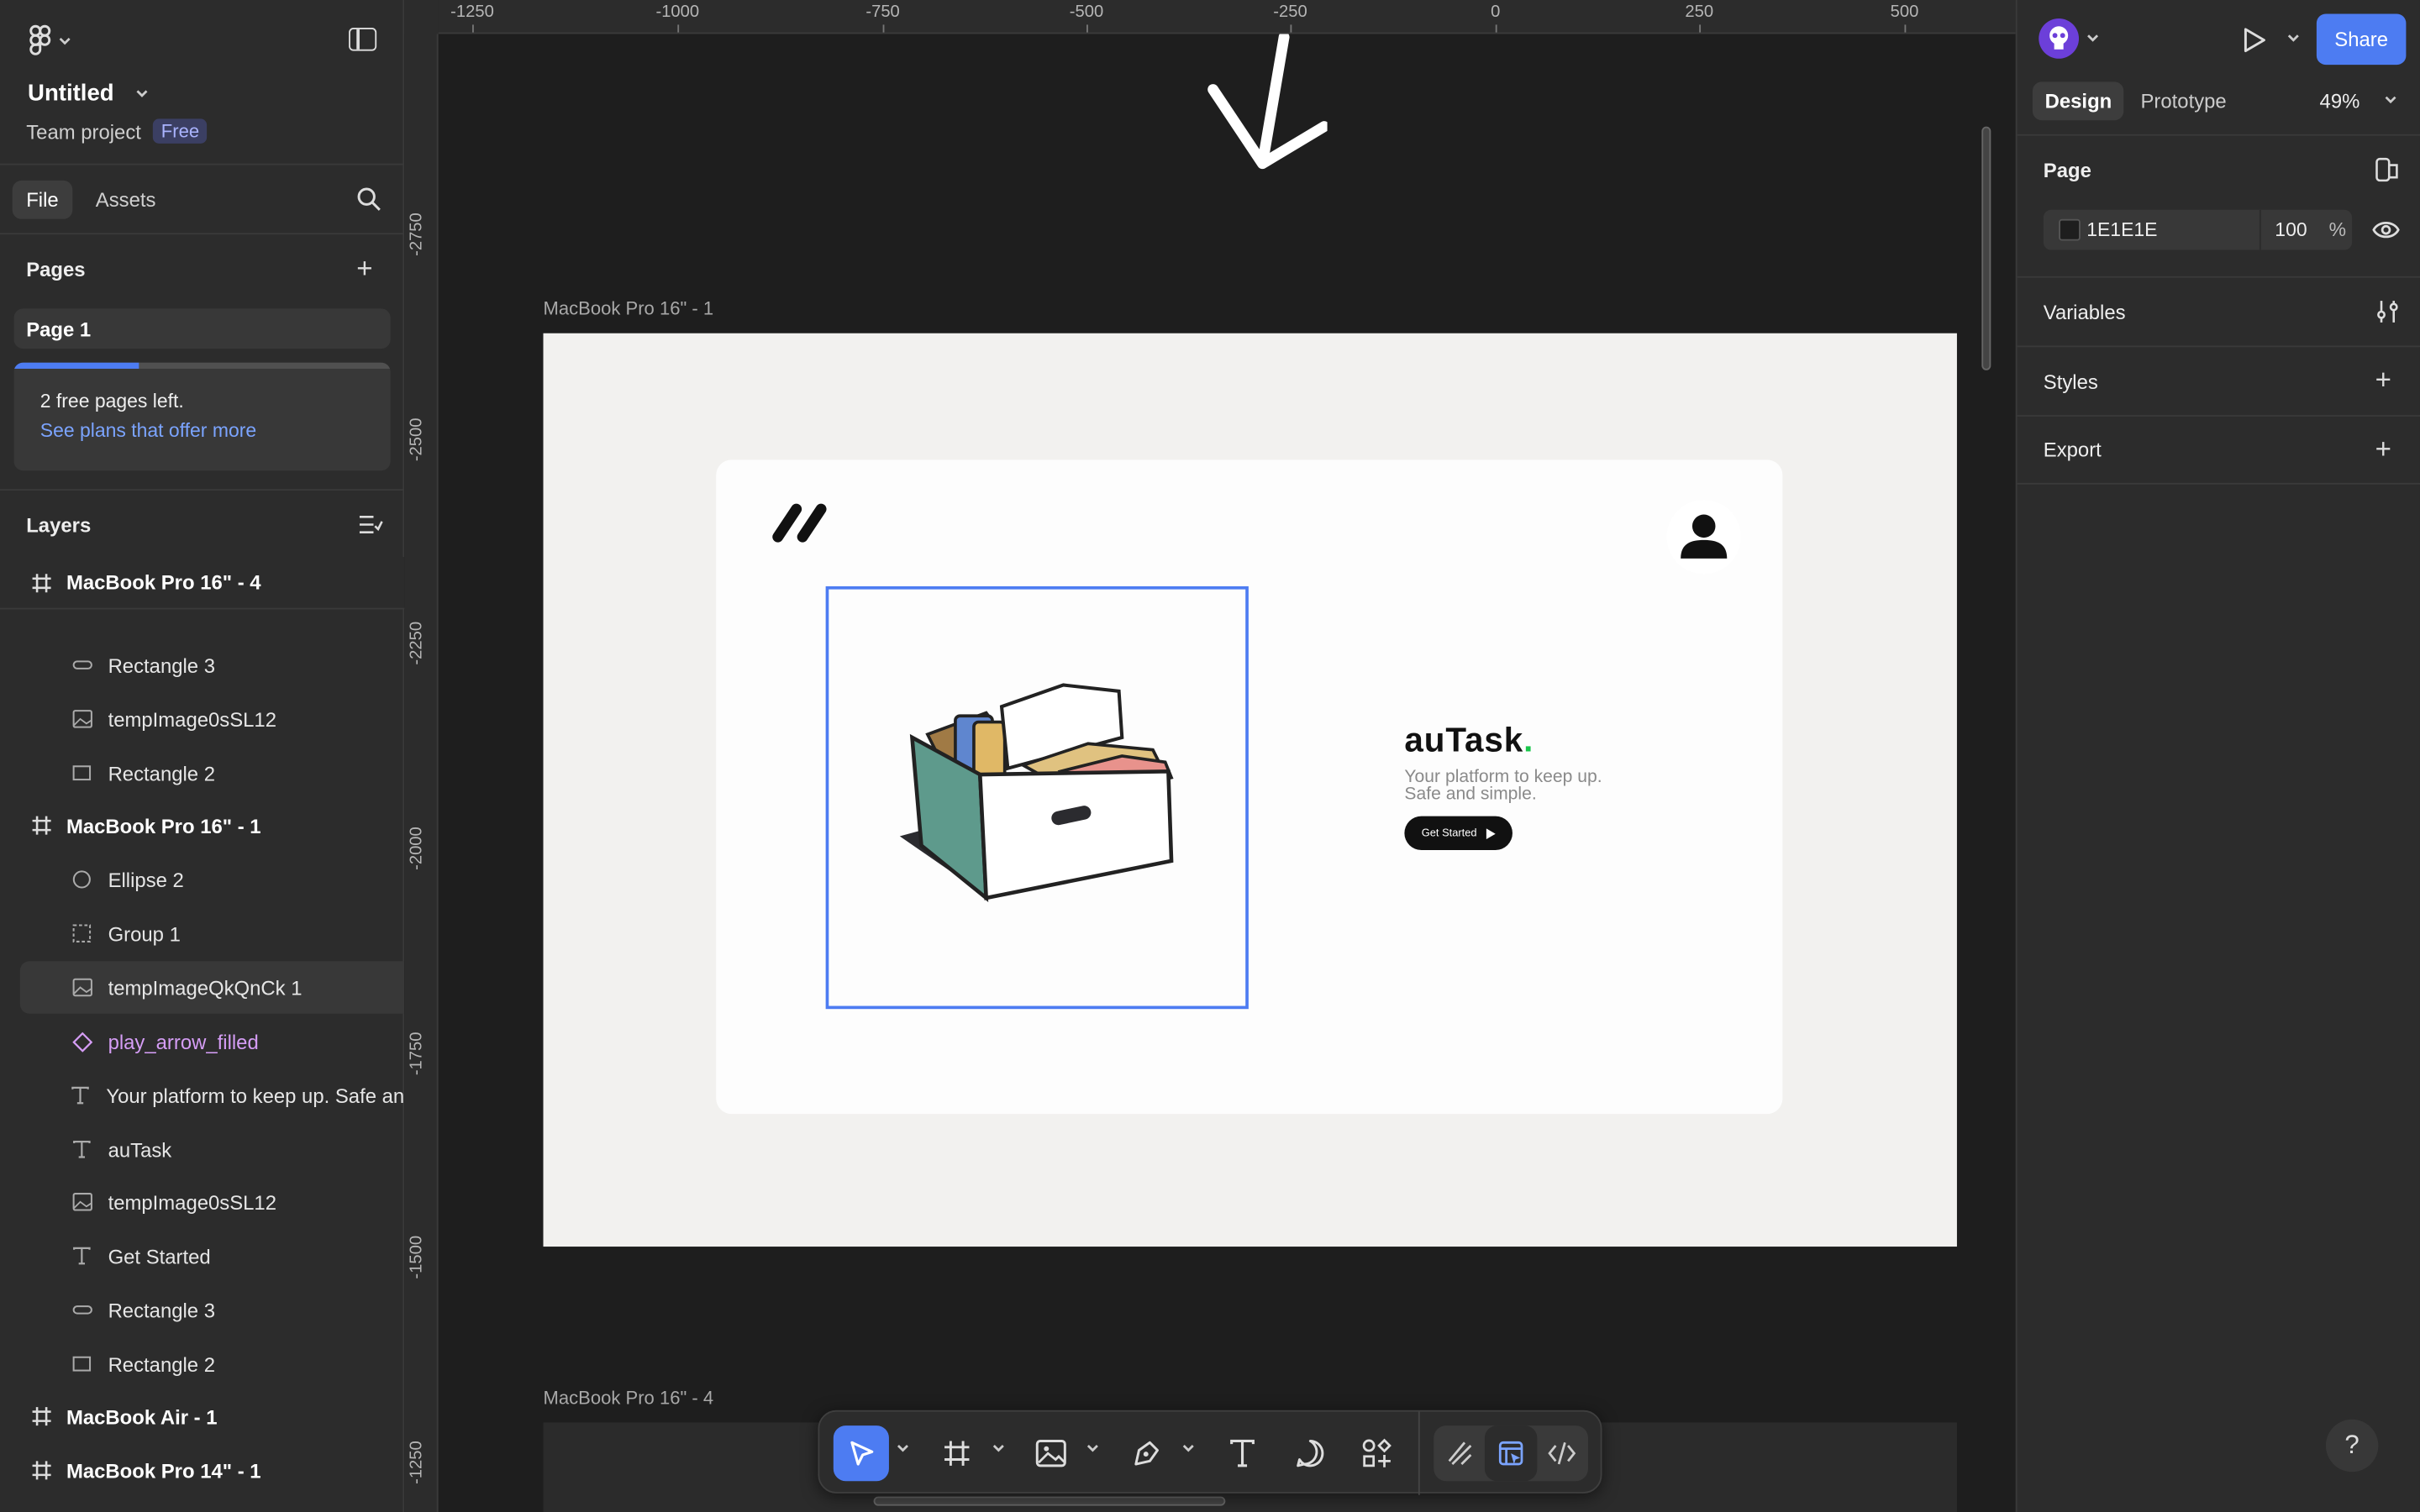  What do you see at coordinates (202, 1149) in the screenshot?
I see `layer-row: auTask` at bounding box center [202, 1149].